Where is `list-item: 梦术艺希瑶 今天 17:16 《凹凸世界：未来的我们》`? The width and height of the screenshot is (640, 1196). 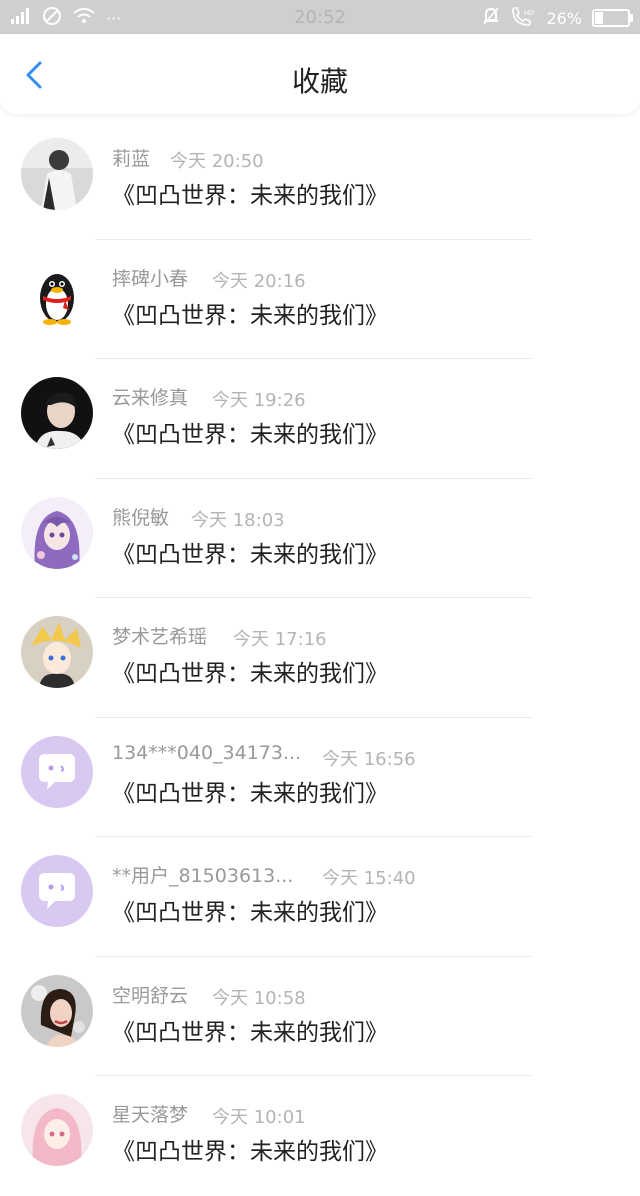
list-item: 梦术艺希瑶 今天 17:16 《凹凸世界：未来的我们》 is located at coordinates (320, 658).